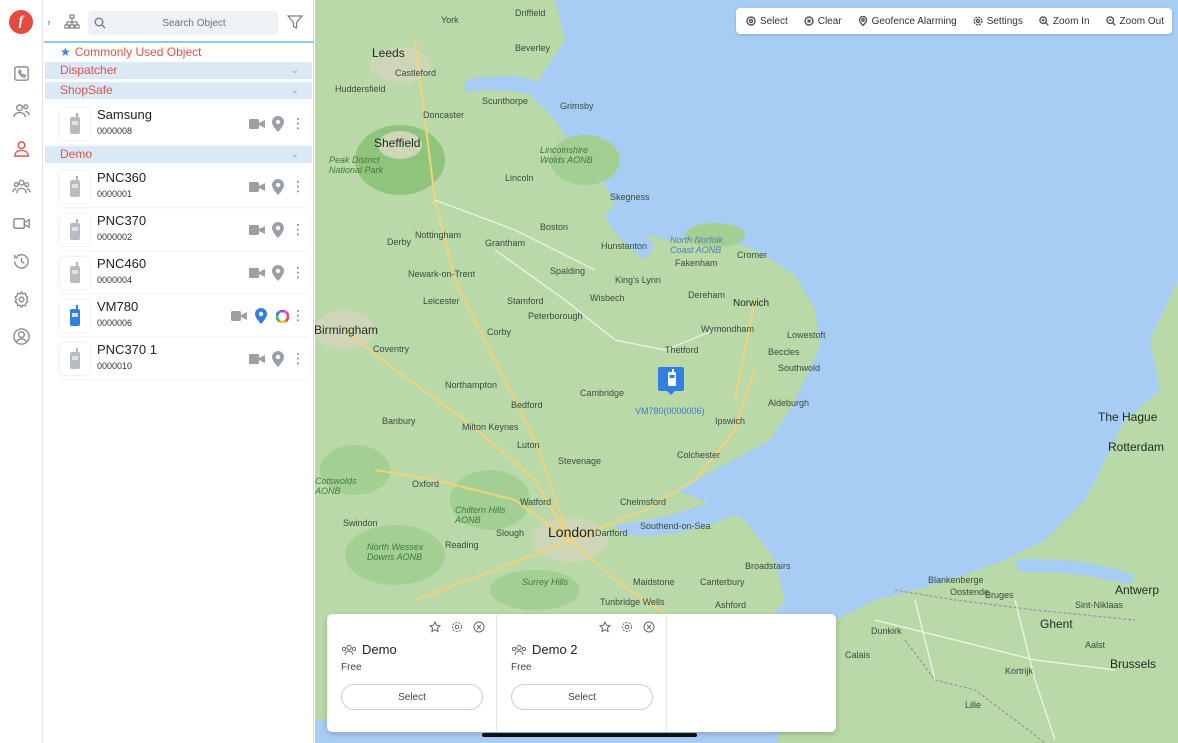 This screenshot has width=1178, height=743. What do you see at coordinates (21, 22) in the screenshot?
I see `app-logo: f` at bounding box center [21, 22].